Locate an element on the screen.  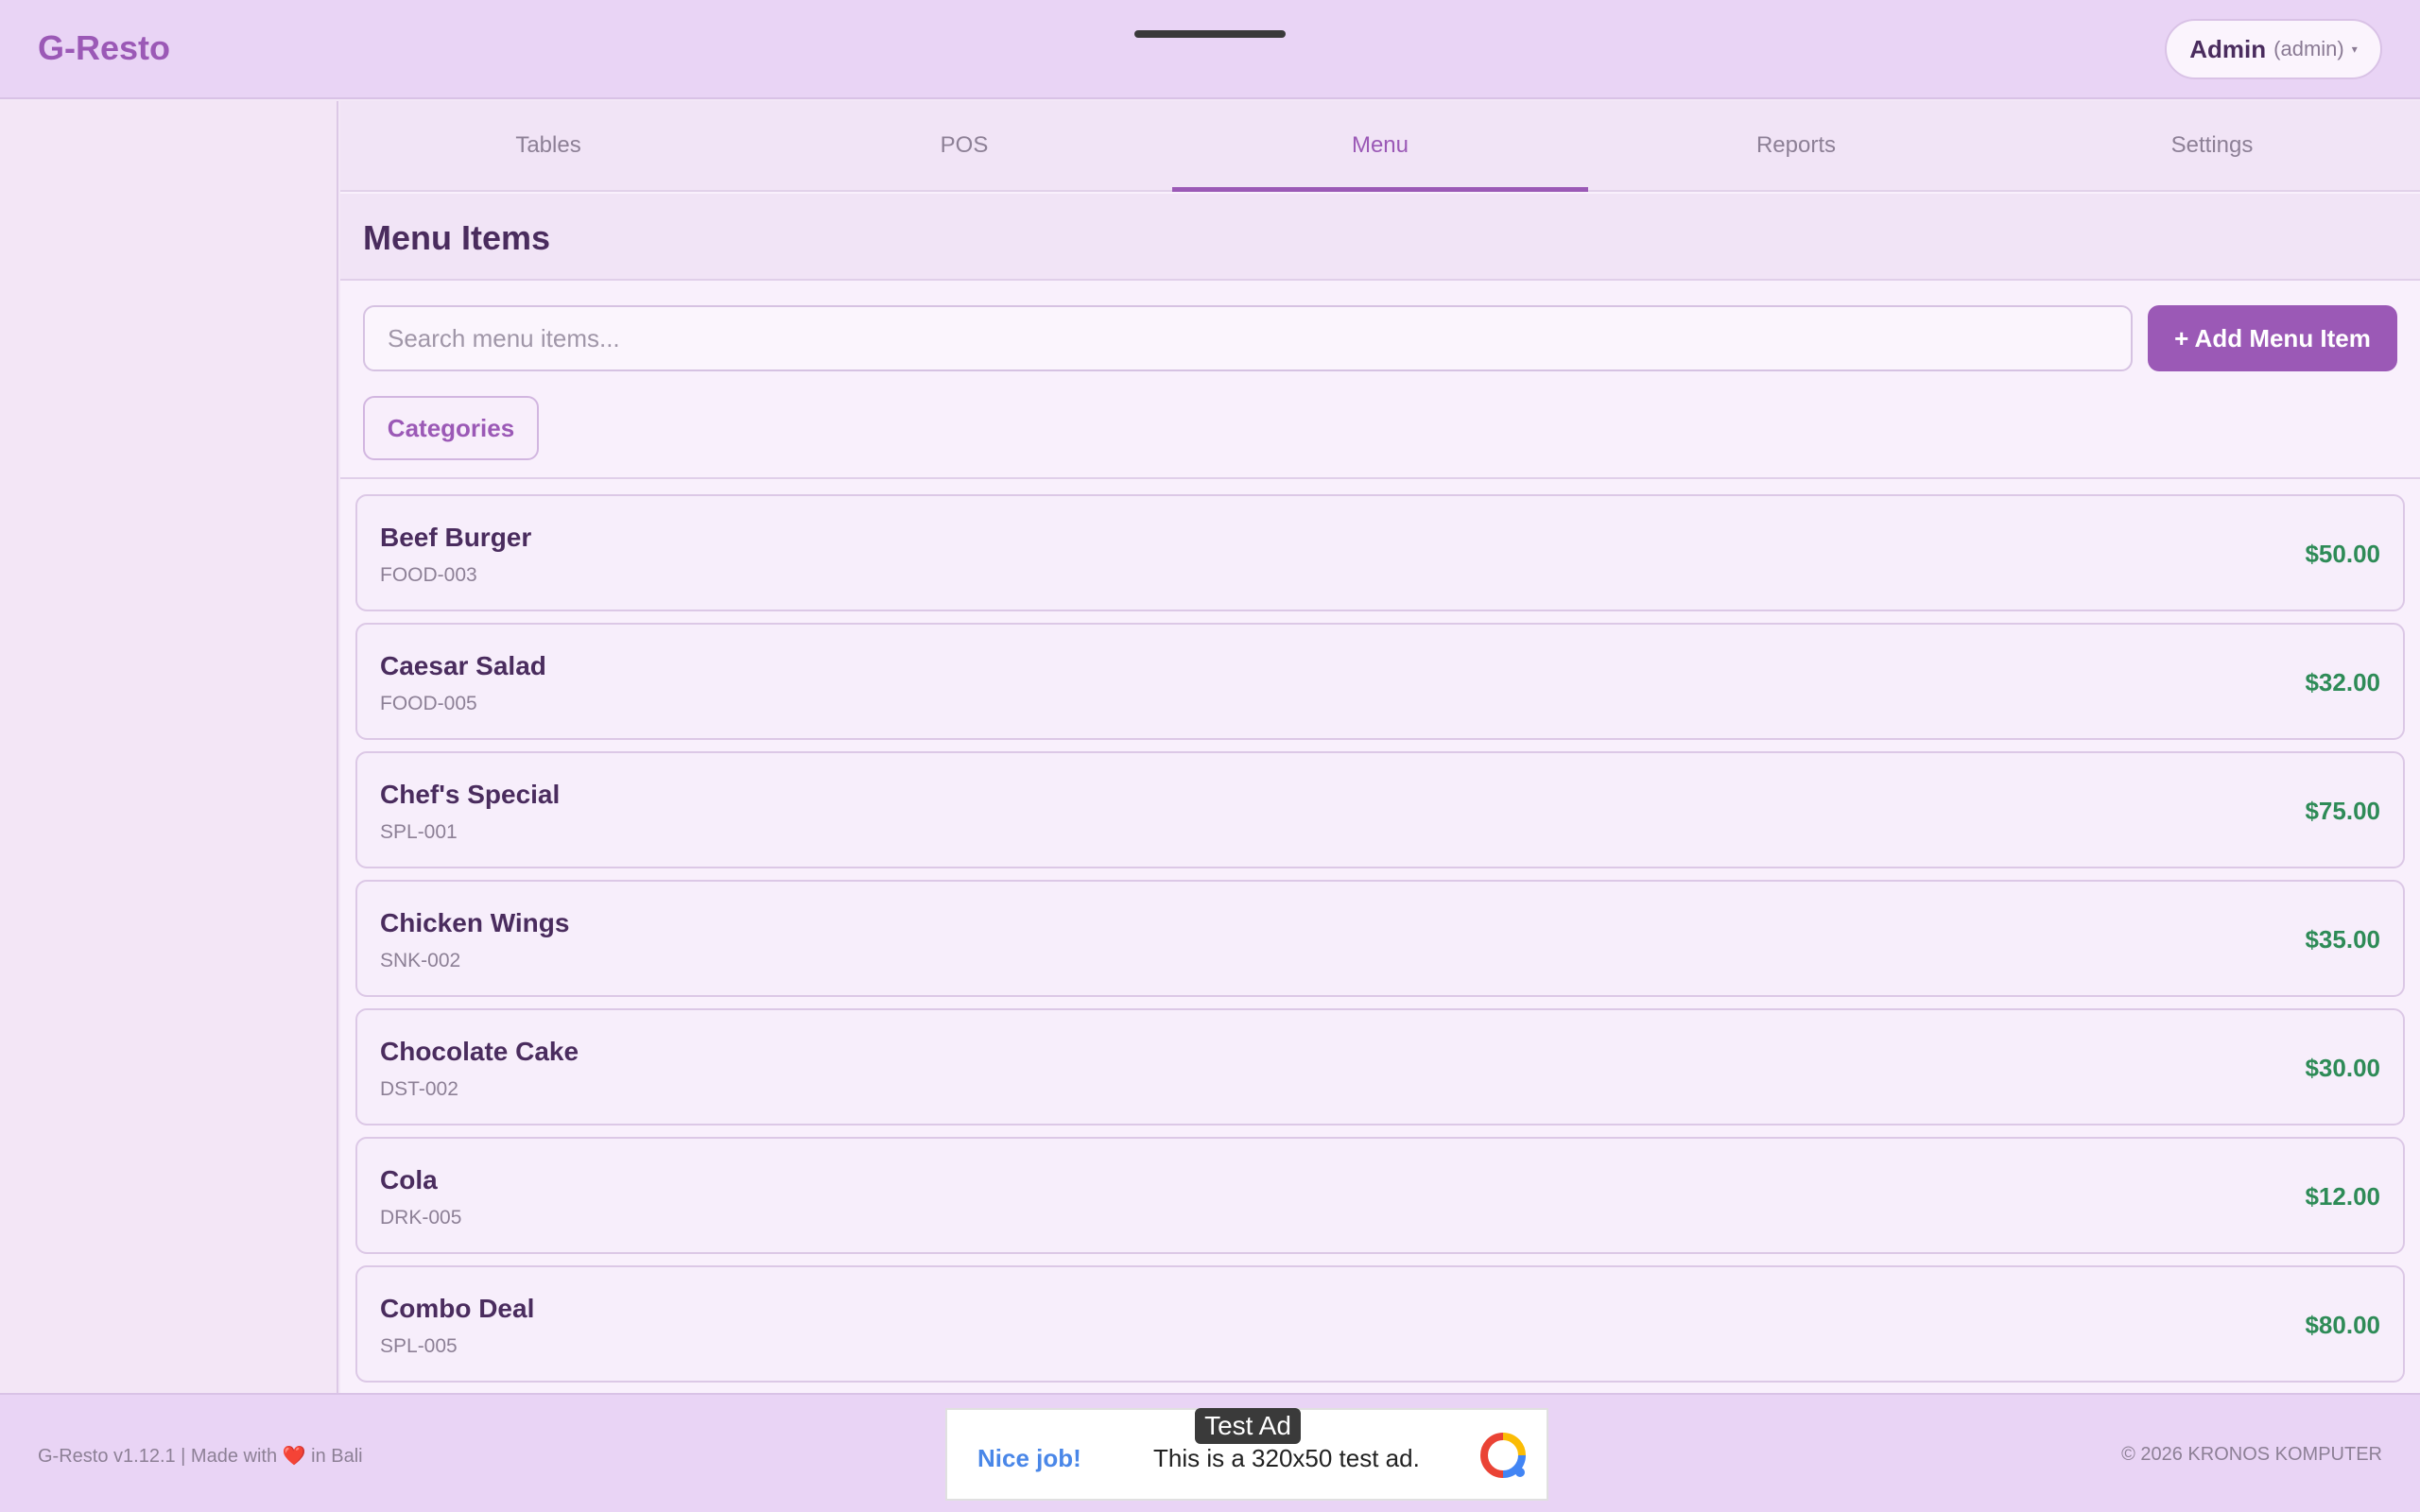
item-code: DST-002 is located at coordinates (419, 1089).